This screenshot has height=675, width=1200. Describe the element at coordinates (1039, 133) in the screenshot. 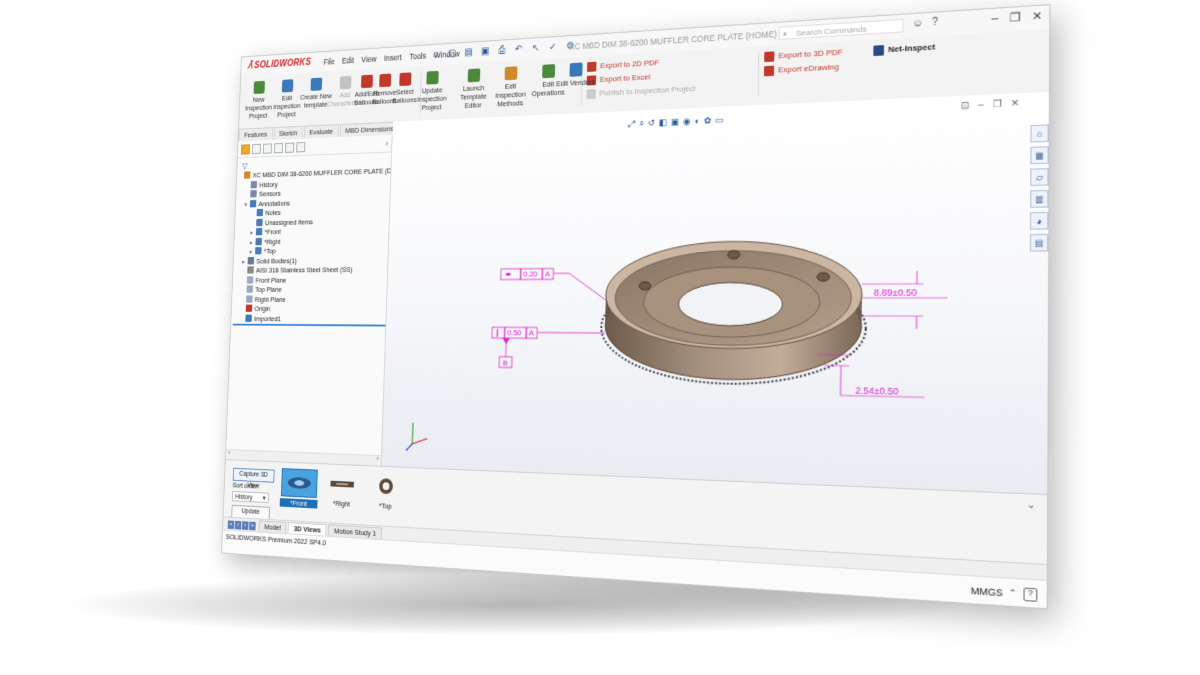

I see `sw-resources-icon: ⌂` at that location.